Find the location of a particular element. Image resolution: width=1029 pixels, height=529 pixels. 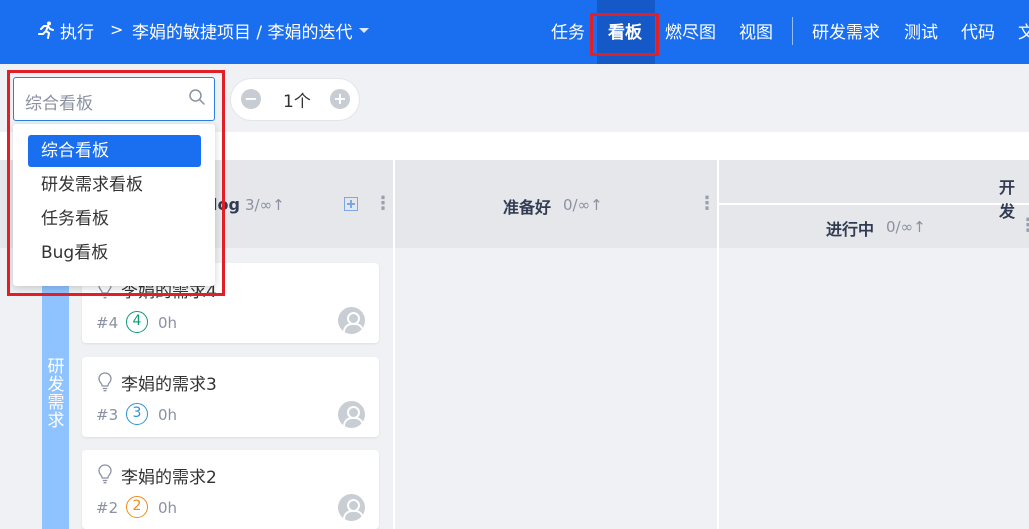

run-breadcrumb: 执行 is located at coordinates (65, 30).